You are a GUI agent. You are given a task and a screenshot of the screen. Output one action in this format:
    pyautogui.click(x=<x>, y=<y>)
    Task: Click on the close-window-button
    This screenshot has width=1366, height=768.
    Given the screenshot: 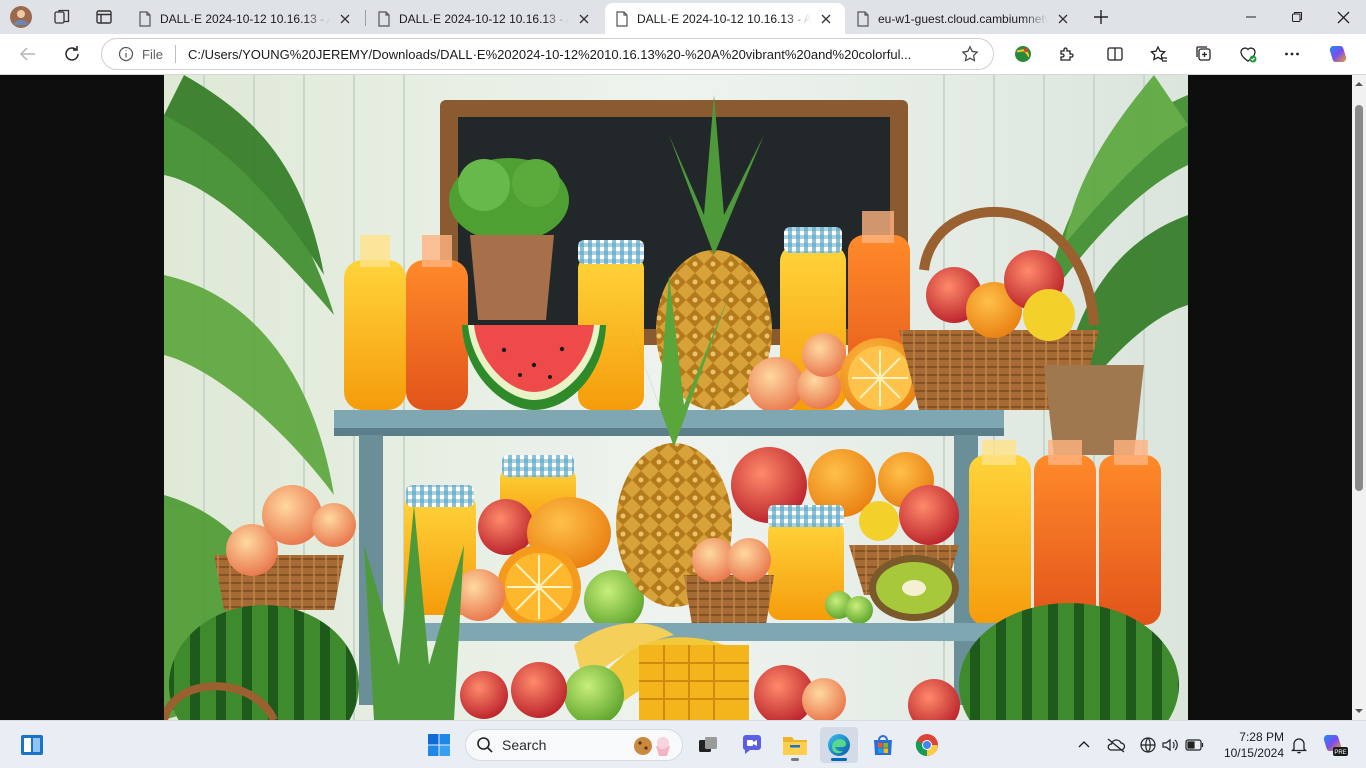 What is the action you would take?
    pyautogui.click(x=1343, y=17)
    